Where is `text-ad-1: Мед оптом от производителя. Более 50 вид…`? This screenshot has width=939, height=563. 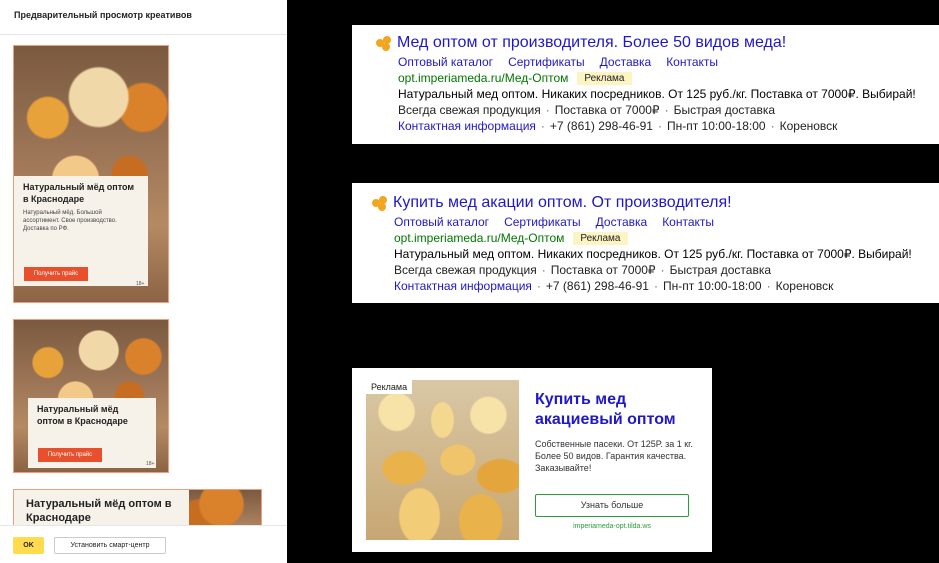 text-ad-1: Мед оптом от производителя. Более 50 вид… is located at coordinates (645, 84).